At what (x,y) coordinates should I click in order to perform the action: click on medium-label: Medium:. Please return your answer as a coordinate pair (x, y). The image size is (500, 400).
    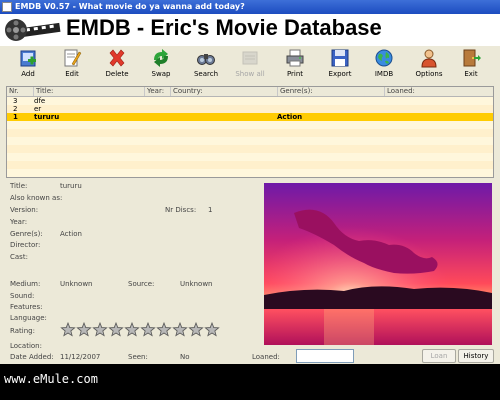
    Looking at the image, I should click on (25, 284).